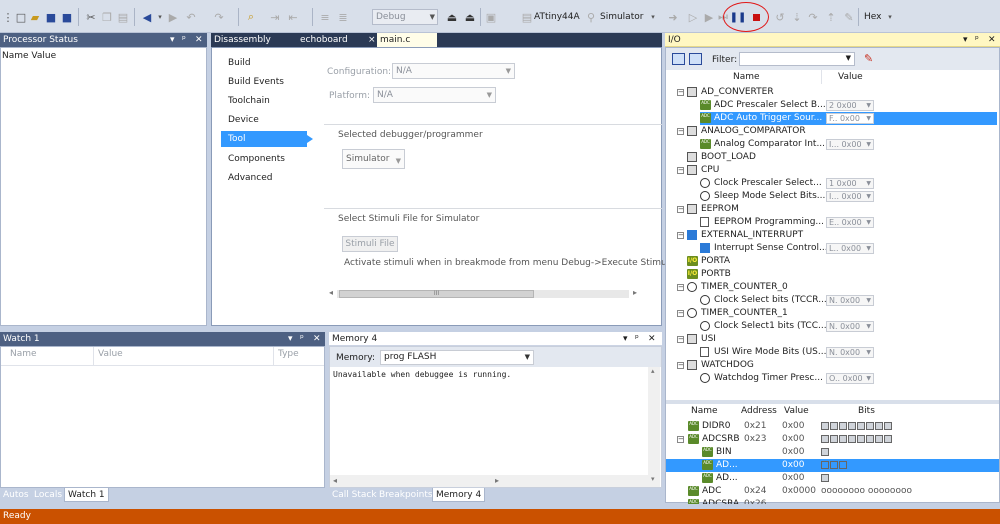 This screenshot has height=524, width=1000. Describe the element at coordinates (720, 209) in the screenshot. I see `io-row-name: EEPROM` at that location.